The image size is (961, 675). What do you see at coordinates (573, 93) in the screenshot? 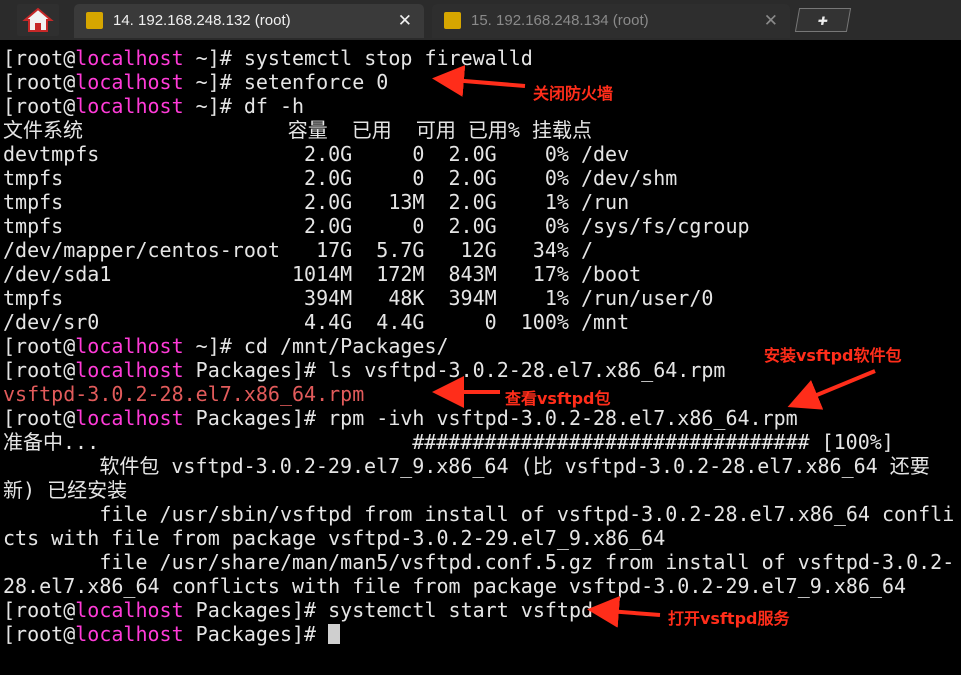
I see `annotation-firewall: 关闭防火墙` at bounding box center [573, 93].